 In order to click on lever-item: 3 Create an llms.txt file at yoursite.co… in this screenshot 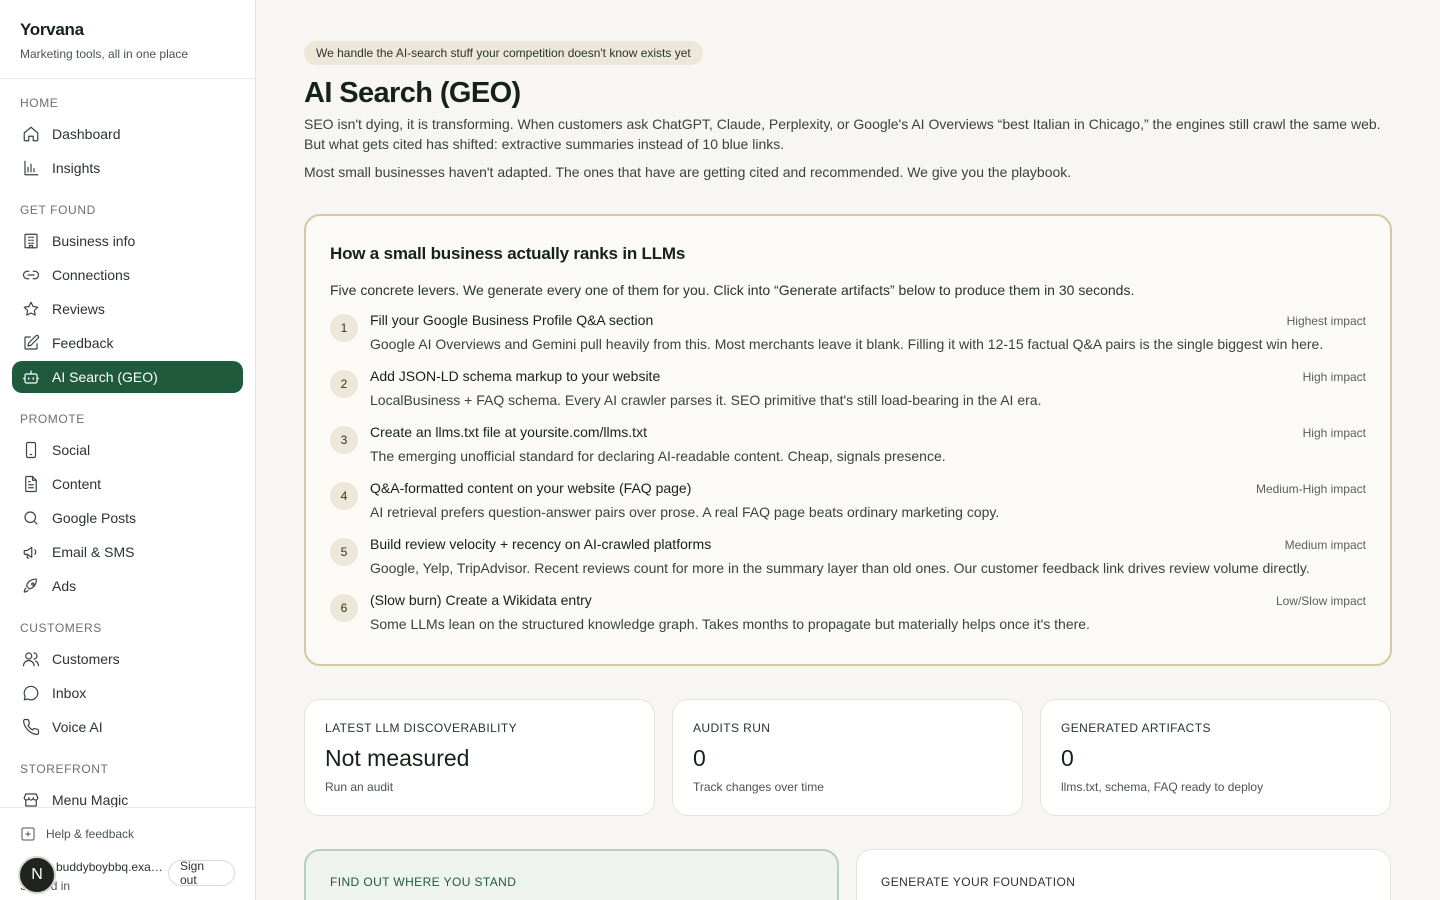, I will do `click(848, 452)`.